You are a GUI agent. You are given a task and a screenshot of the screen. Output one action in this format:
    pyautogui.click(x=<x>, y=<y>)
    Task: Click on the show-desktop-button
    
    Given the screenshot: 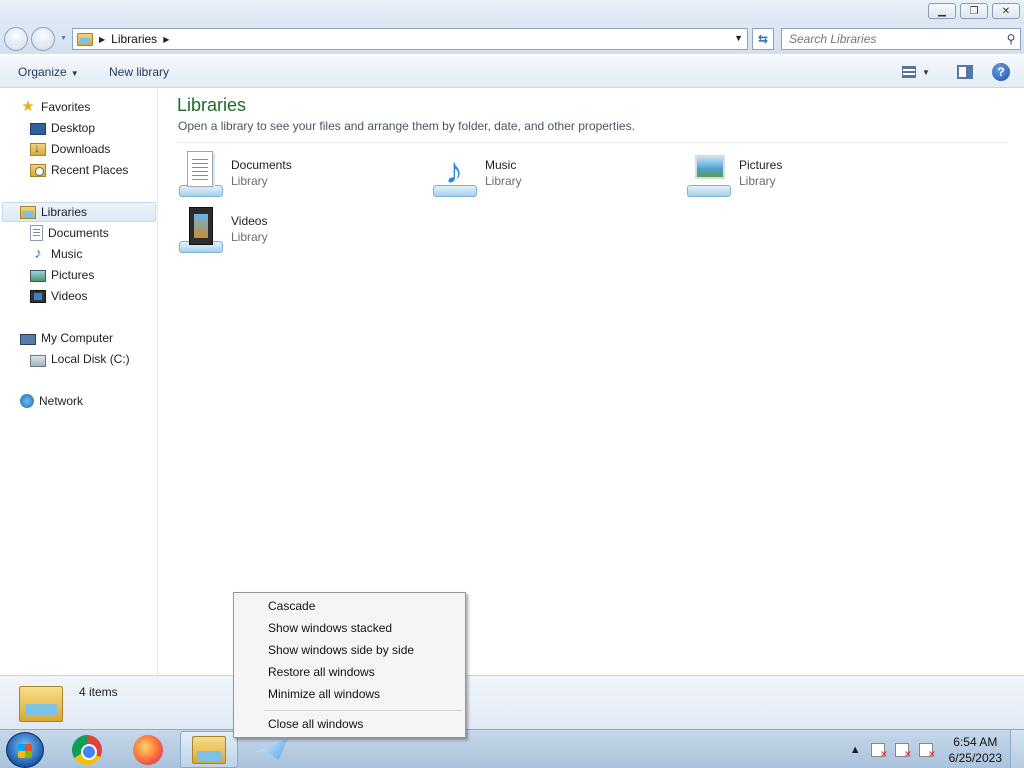 What is the action you would take?
    pyautogui.click(x=1017, y=749)
    